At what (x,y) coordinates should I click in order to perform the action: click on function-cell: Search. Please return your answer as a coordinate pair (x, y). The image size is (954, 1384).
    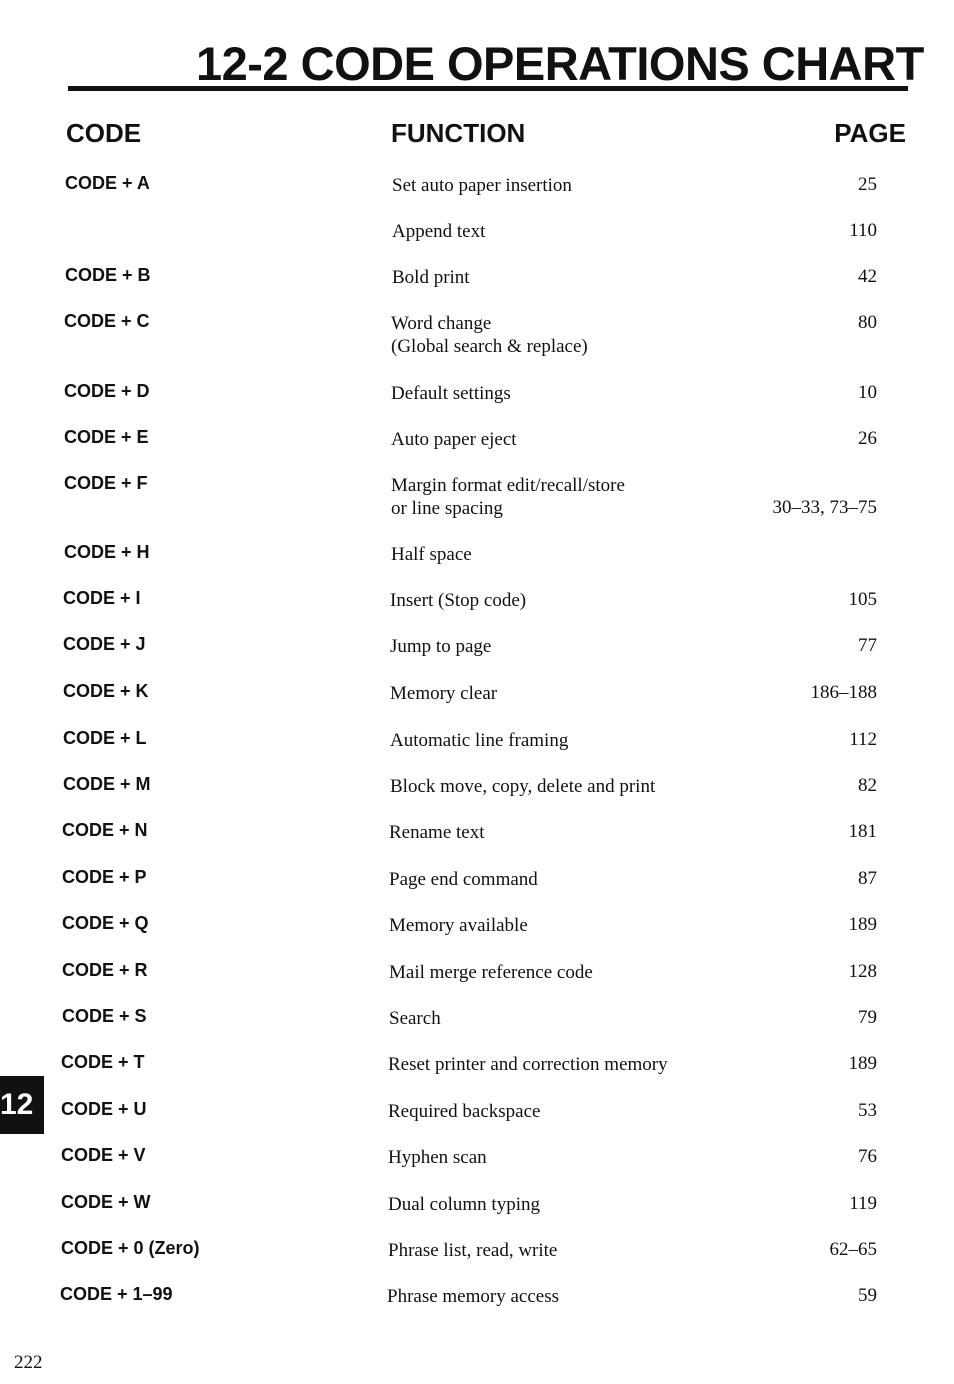
    Looking at the image, I should click on (415, 1018).